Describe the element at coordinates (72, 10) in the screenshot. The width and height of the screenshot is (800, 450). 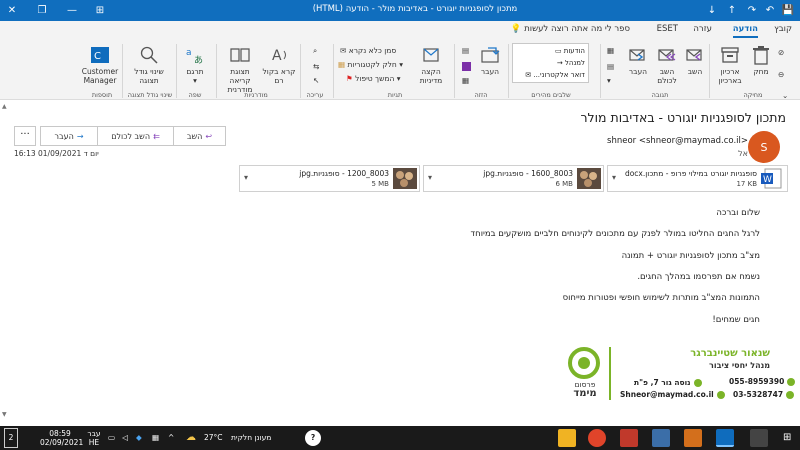
I see `minimize-button: —` at that location.